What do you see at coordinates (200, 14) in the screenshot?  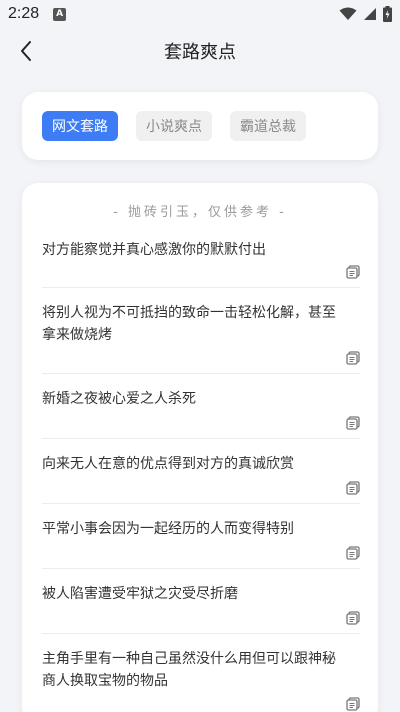 I see `status-bar: 2:28 A` at bounding box center [200, 14].